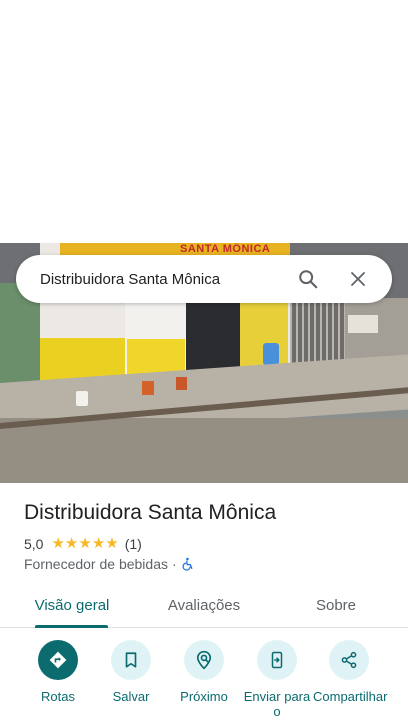  I want to click on share-button: Compartilhar, so click(350, 672).